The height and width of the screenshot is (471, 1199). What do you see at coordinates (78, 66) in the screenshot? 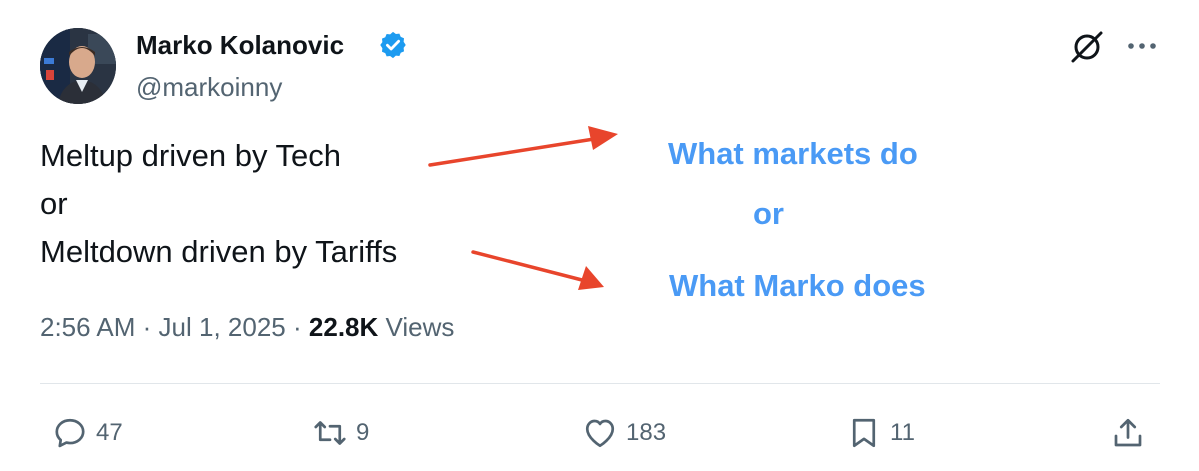
I see `avatar` at bounding box center [78, 66].